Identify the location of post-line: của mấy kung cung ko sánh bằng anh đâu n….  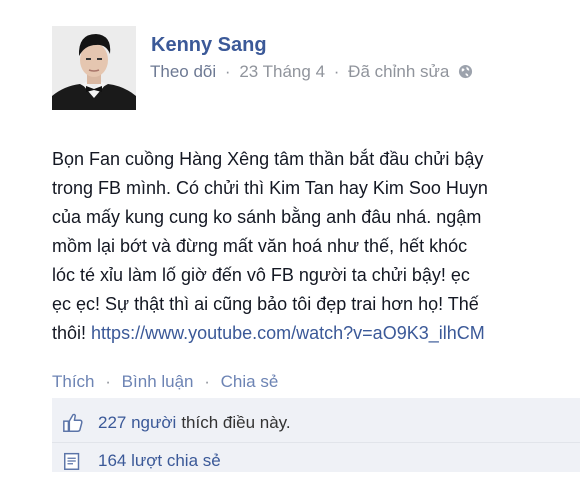
(267, 217).